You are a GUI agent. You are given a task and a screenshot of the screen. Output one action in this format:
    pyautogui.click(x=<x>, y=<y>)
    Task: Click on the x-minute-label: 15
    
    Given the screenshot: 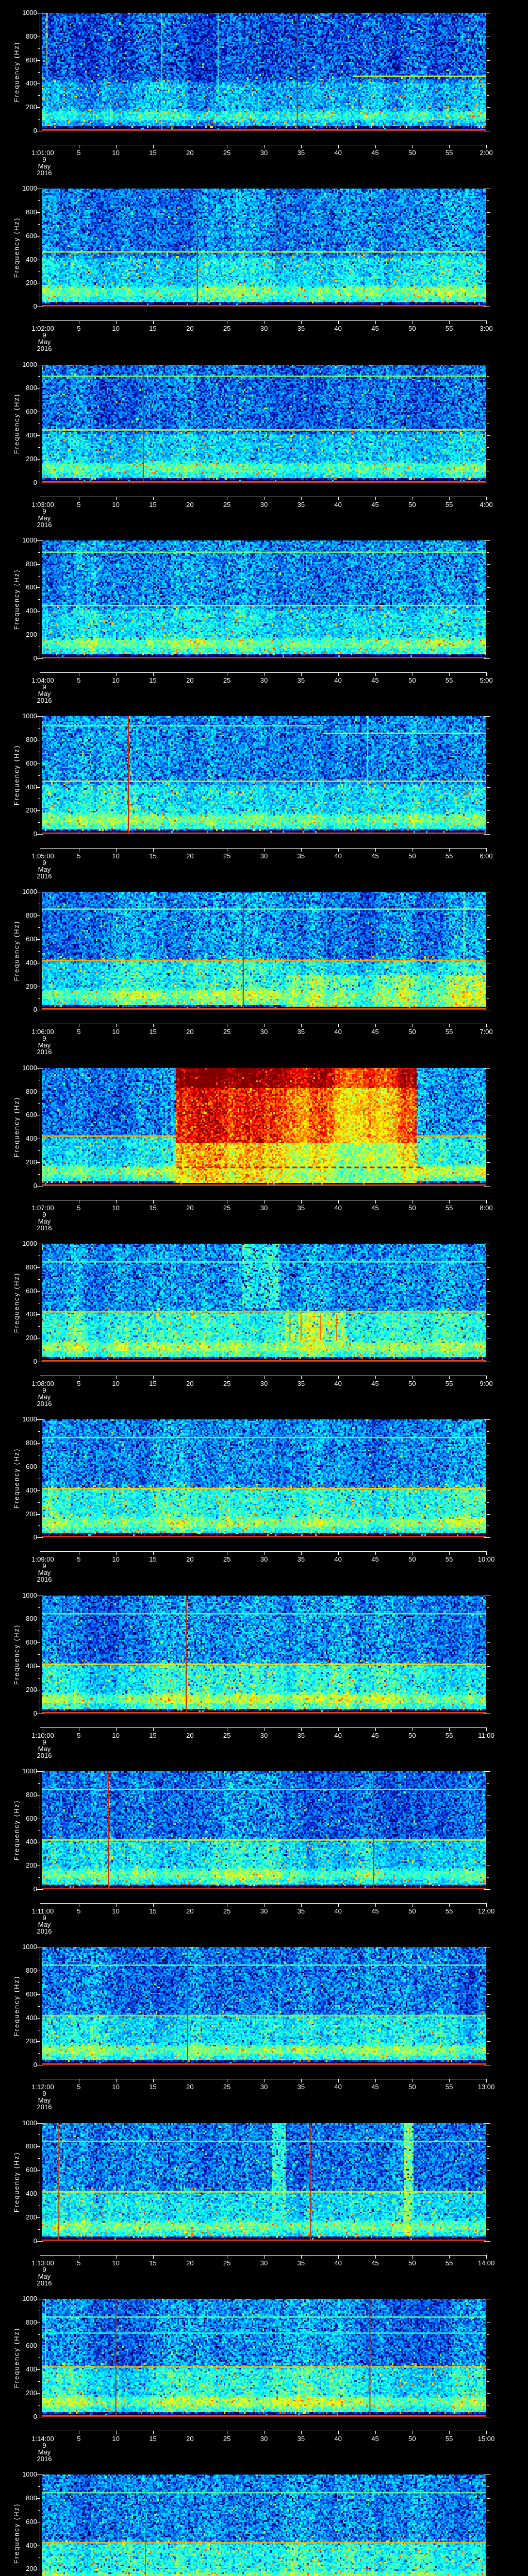 What is the action you would take?
    pyautogui.click(x=153, y=329)
    